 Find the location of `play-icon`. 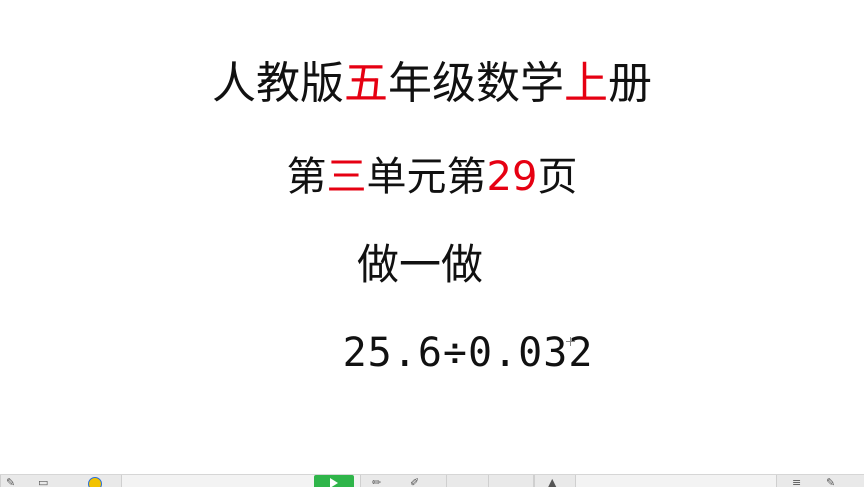

play-icon is located at coordinates (334, 481).